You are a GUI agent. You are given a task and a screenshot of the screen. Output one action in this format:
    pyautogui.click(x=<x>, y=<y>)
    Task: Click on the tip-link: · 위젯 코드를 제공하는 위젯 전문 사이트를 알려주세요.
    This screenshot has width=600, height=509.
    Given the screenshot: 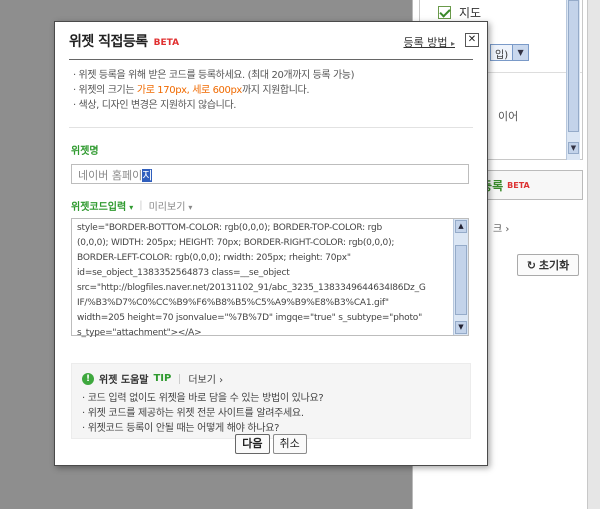 What is the action you would take?
    pyautogui.click(x=202, y=413)
    